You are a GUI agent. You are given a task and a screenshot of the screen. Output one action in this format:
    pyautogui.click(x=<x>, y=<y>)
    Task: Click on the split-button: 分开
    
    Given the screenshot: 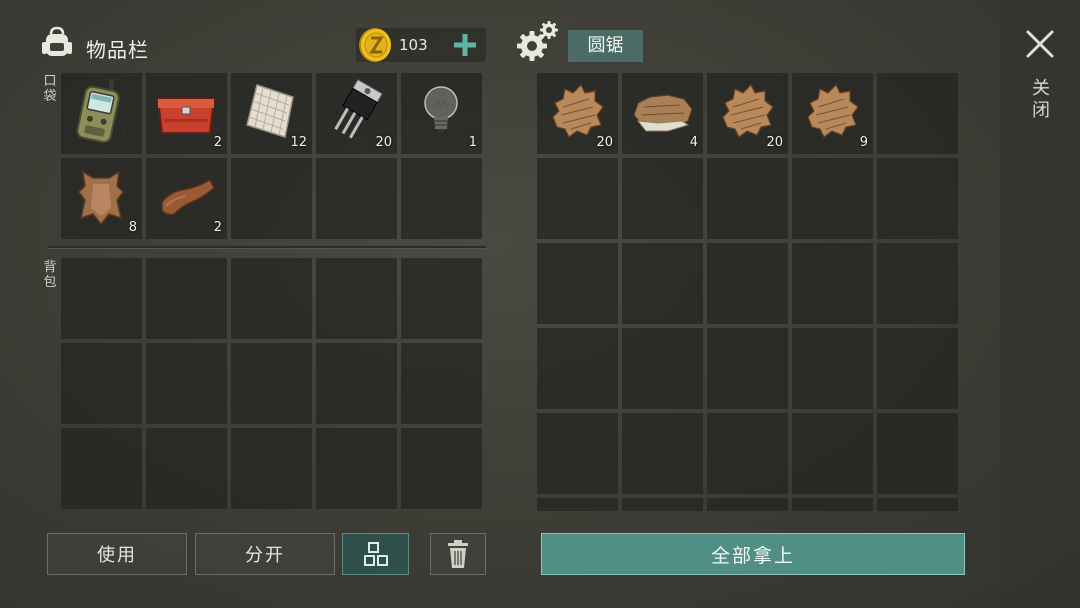 What is the action you would take?
    pyautogui.click(x=265, y=554)
    